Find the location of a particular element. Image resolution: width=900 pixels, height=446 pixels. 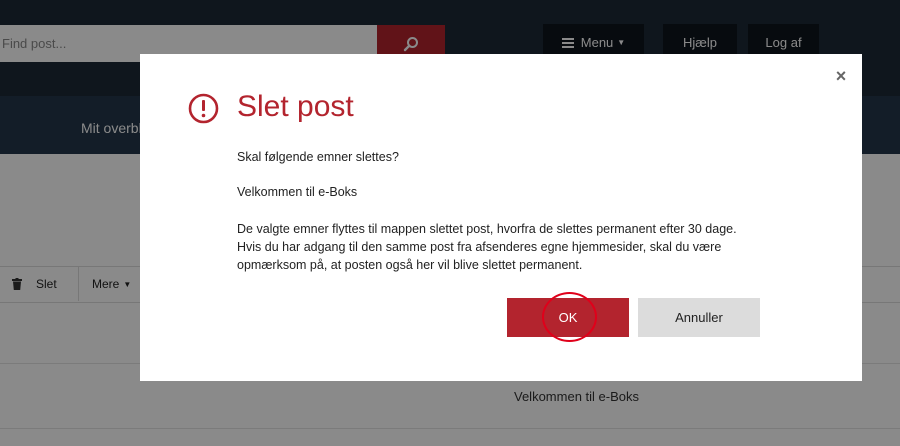

cancel-button: Annuller is located at coordinates (699, 317).